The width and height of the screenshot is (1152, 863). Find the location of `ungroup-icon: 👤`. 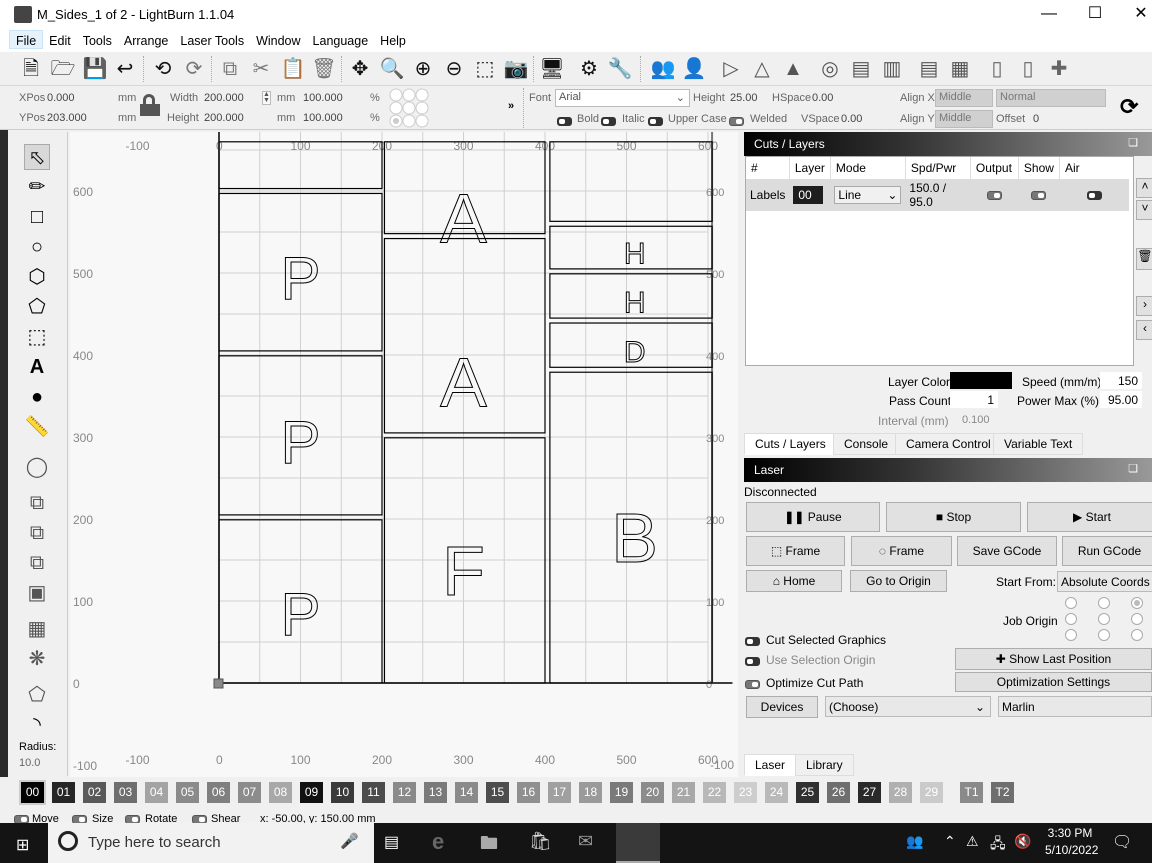

ungroup-icon: 👤 is located at coordinates (694, 69).